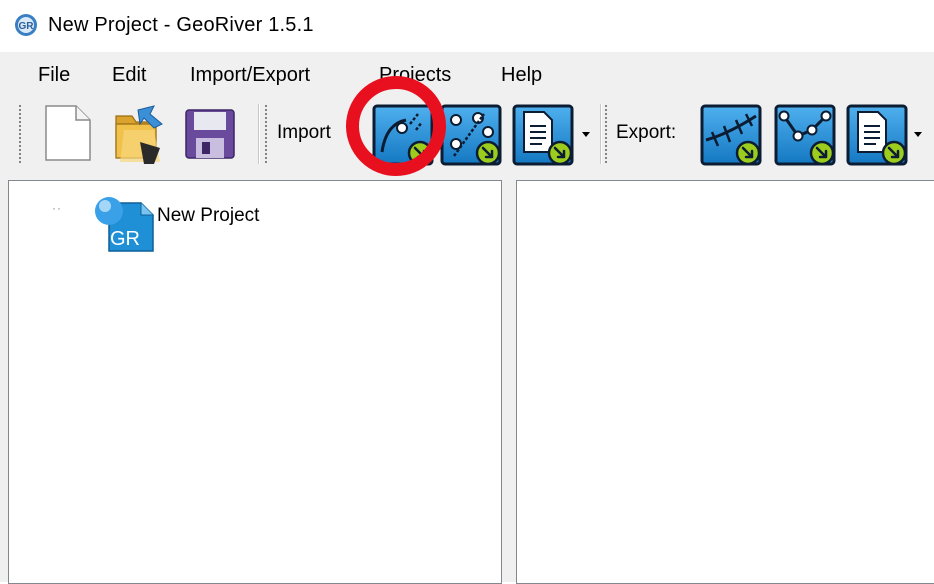  Describe the element at coordinates (586, 134) in the screenshot. I see `import-file-dropdown-arrow` at that location.